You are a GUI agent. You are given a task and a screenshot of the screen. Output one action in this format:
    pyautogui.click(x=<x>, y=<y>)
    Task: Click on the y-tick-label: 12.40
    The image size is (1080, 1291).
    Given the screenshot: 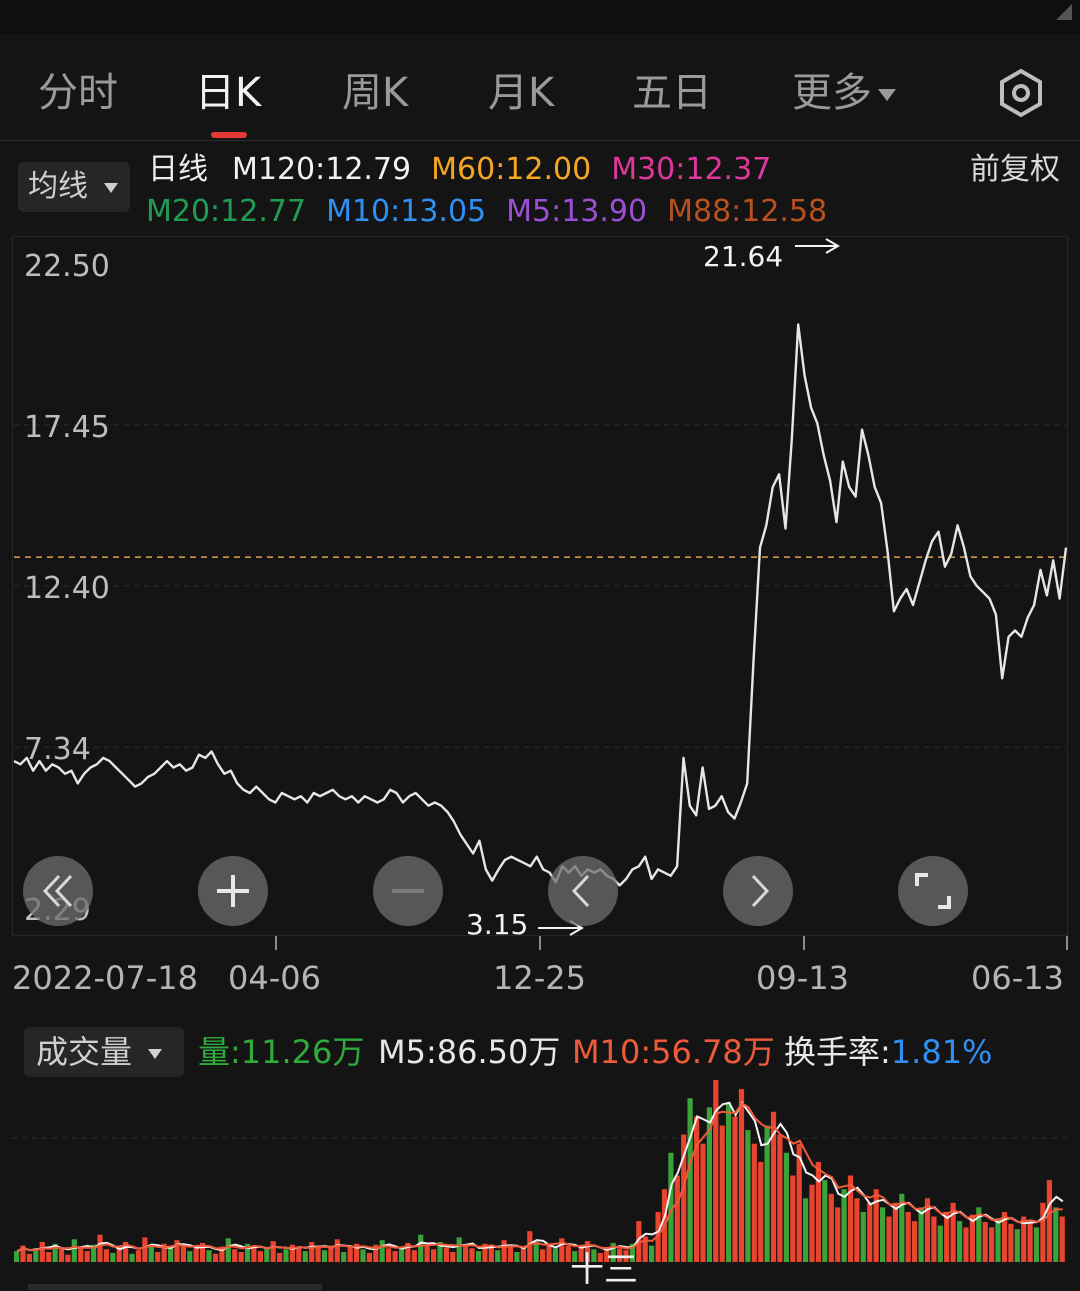 What is the action you would take?
    pyautogui.click(x=67, y=588)
    